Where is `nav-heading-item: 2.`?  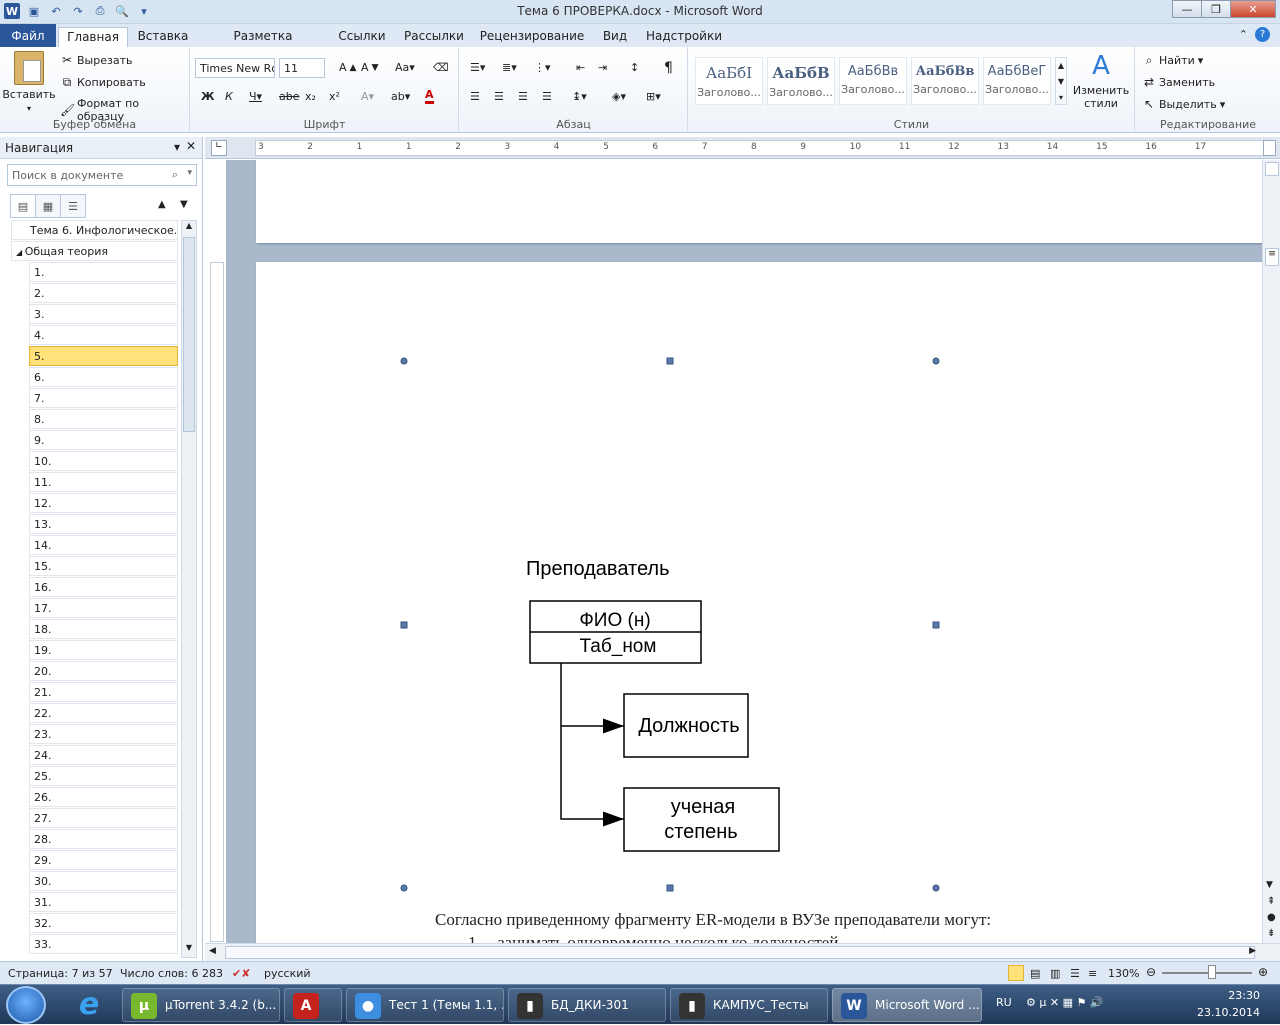 nav-heading-item: 2. is located at coordinates (103, 293).